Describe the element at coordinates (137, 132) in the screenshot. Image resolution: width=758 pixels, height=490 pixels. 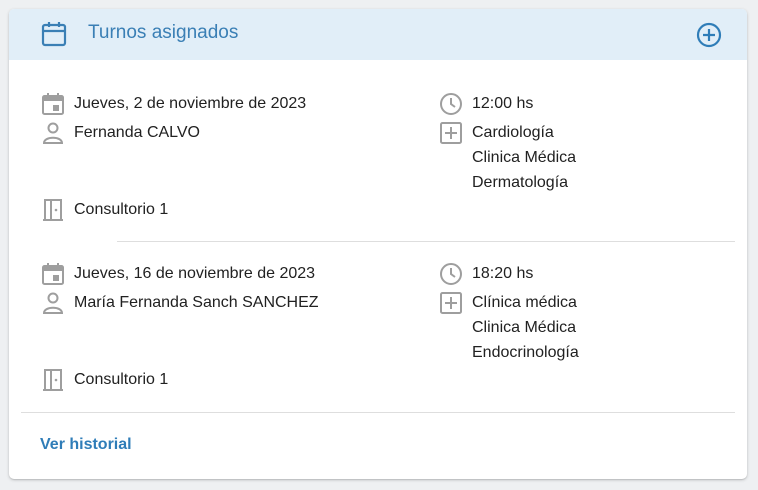
I see `appointment-professional: Fernanda CALVO` at that location.